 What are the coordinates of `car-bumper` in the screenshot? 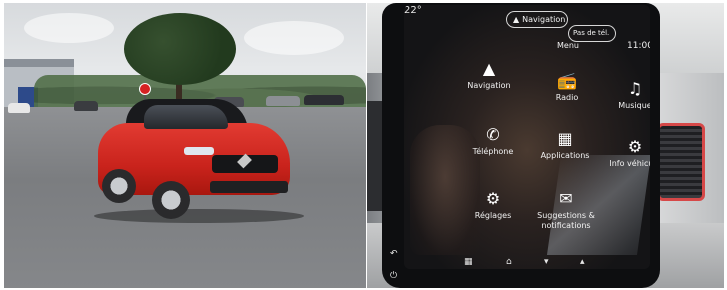 It's located at (249, 187).